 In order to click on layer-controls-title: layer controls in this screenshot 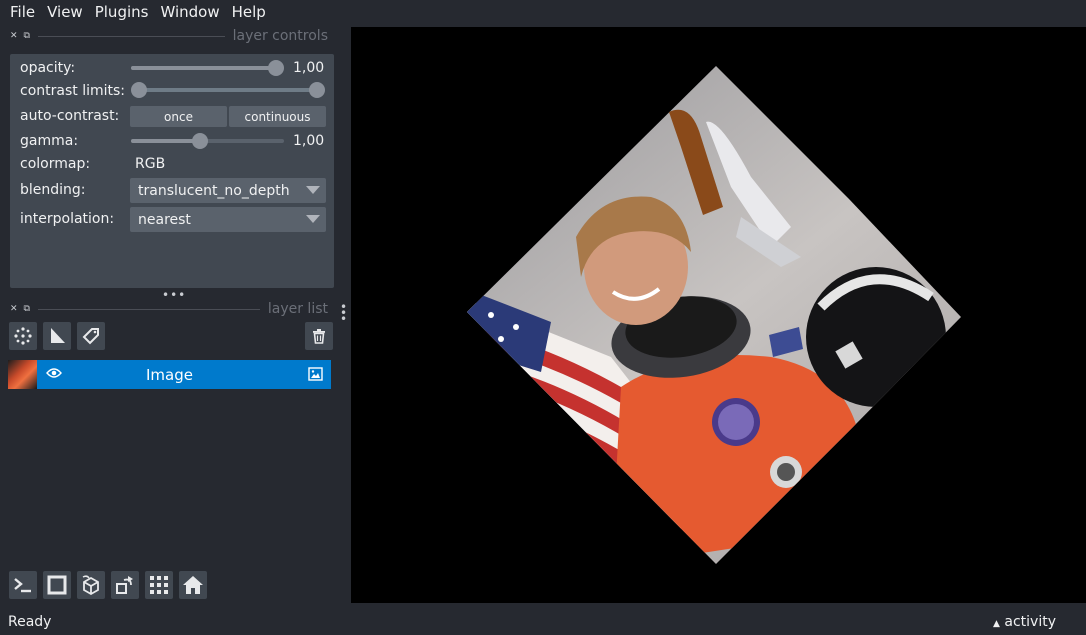, I will do `click(280, 36)`.